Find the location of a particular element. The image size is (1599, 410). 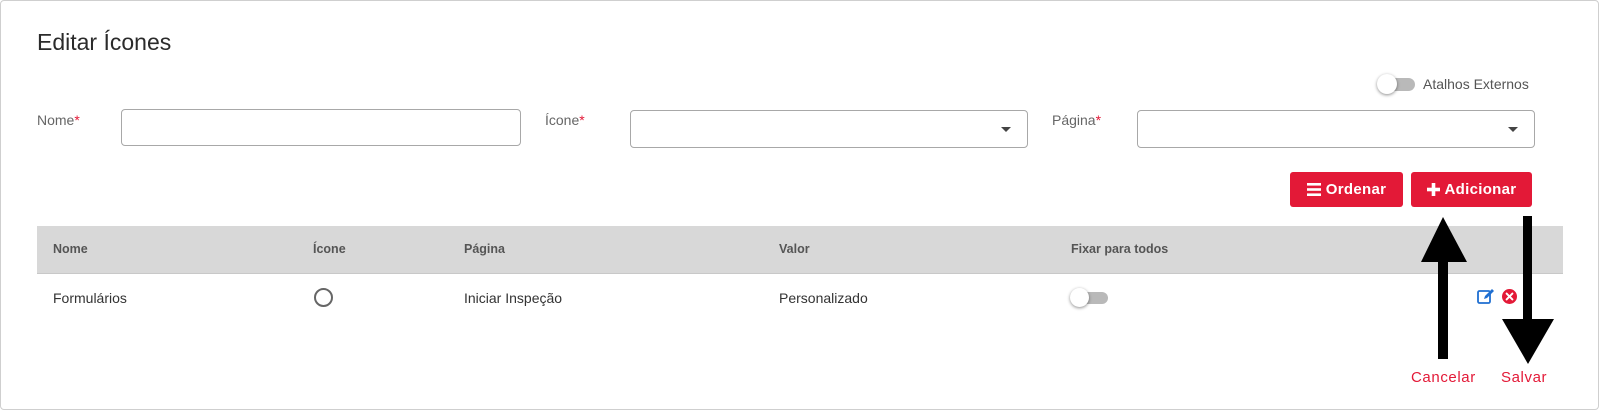

arrow-down-icon is located at coordinates (1528, 290).